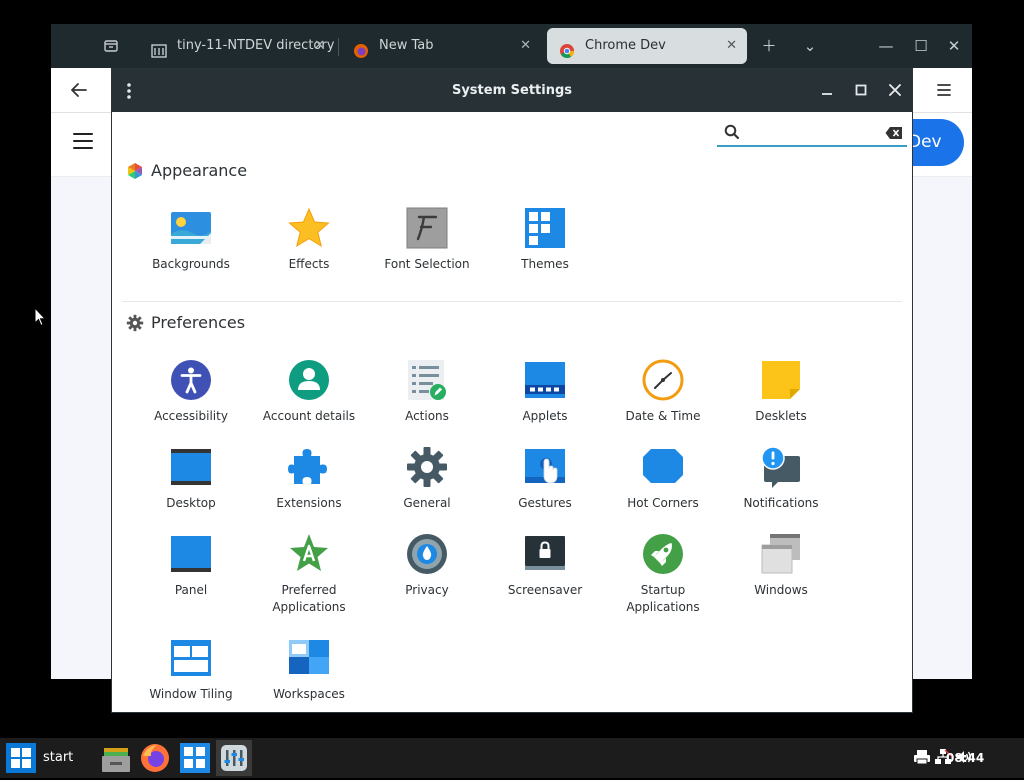 The image size is (1024, 780). Describe the element at coordinates (886, 46) in the screenshot. I see `minimize-icon: —` at that location.